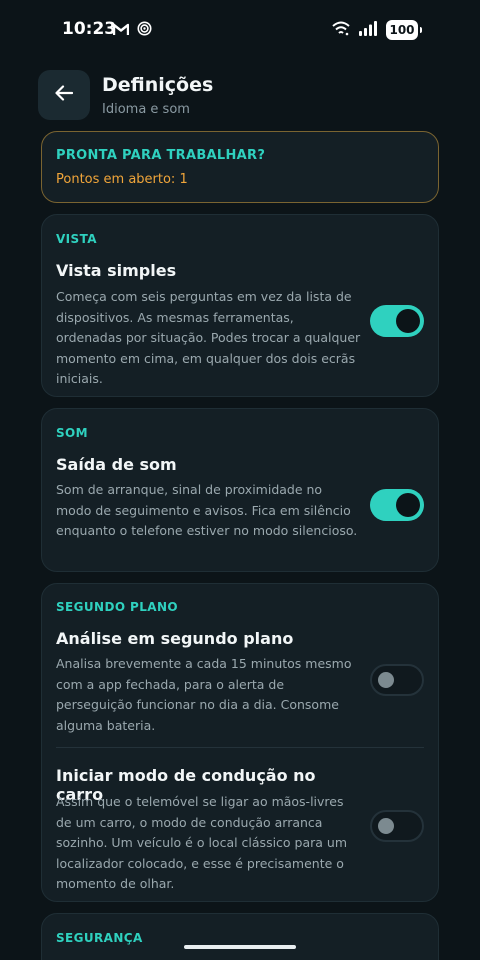 The image size is (480, 960). I want to click on sound-output-toggle, so click(397, 505).